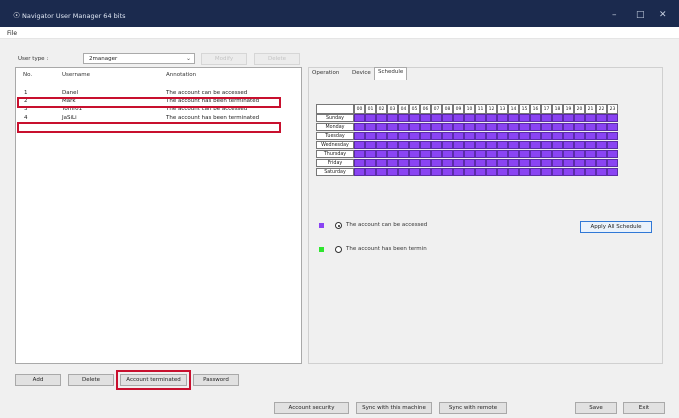  What do you see at coordinates (325, 73) in the screenshot?
I see `tab-operation: Operation` at bounding box center [325, 73].